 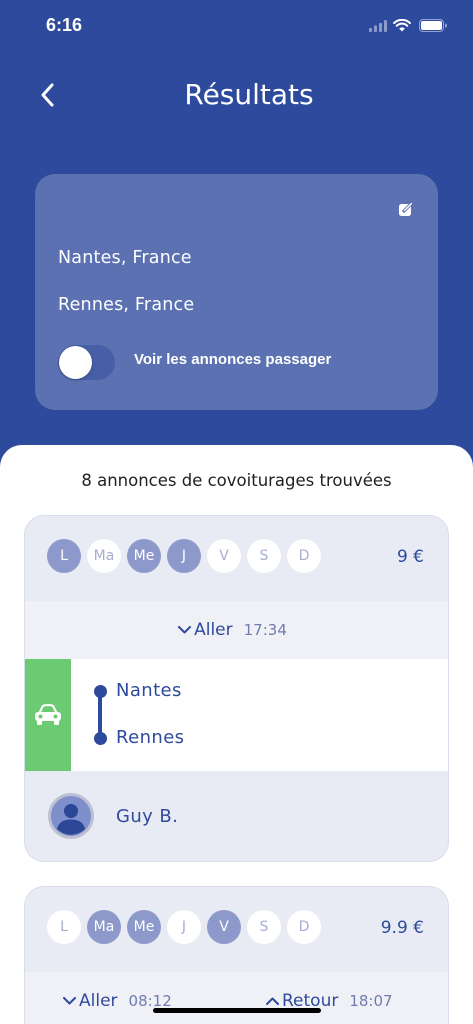 I want to click on toggle-knob, so click(x=75, y=362).